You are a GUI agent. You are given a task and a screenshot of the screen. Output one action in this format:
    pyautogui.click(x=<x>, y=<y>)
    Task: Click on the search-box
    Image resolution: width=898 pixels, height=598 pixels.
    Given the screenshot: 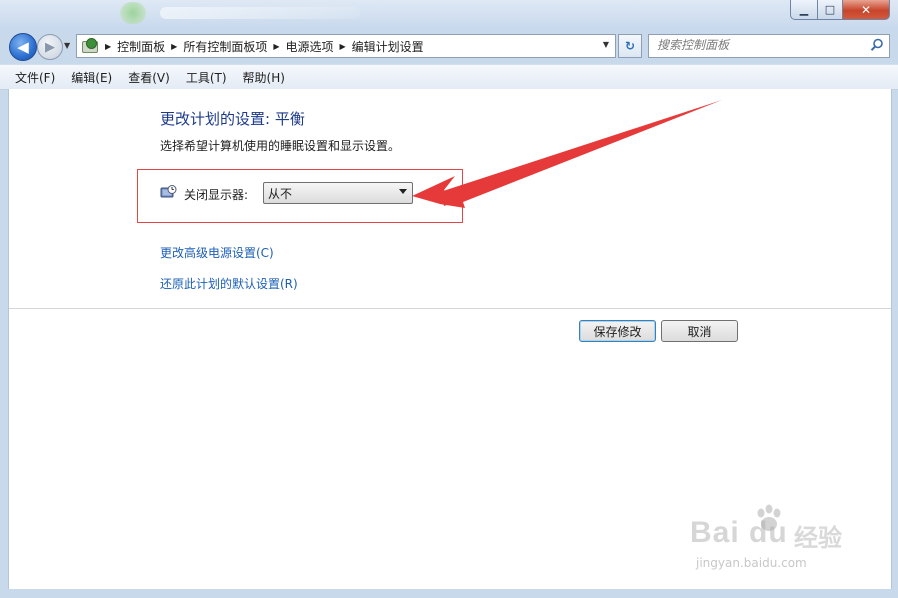 What is the action you would take?
    pyautogui.click(x=769, y=46)
    